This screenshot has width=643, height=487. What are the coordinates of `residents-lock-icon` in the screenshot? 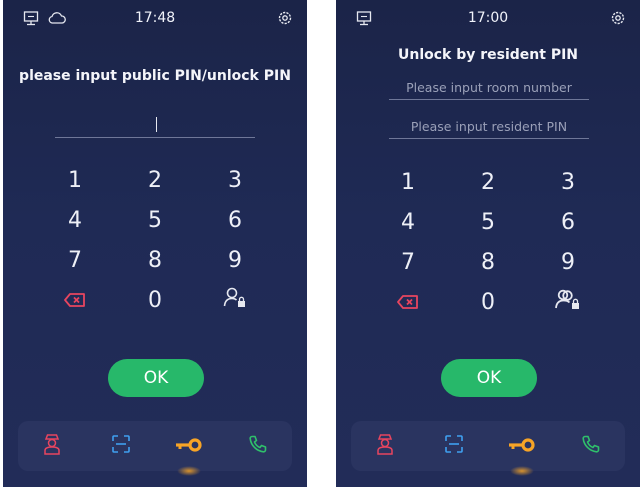 It's located at (568, 302).